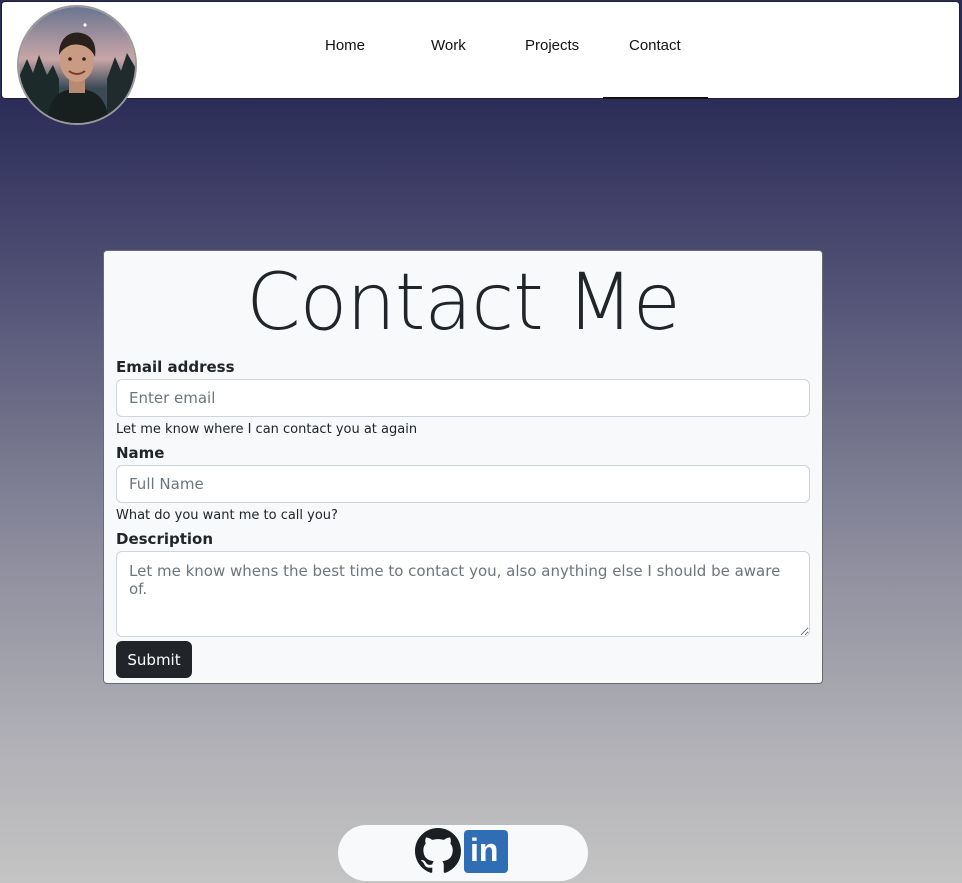 The image size is (962, 883). I want to click on description-label: Description, so click(165, 539).